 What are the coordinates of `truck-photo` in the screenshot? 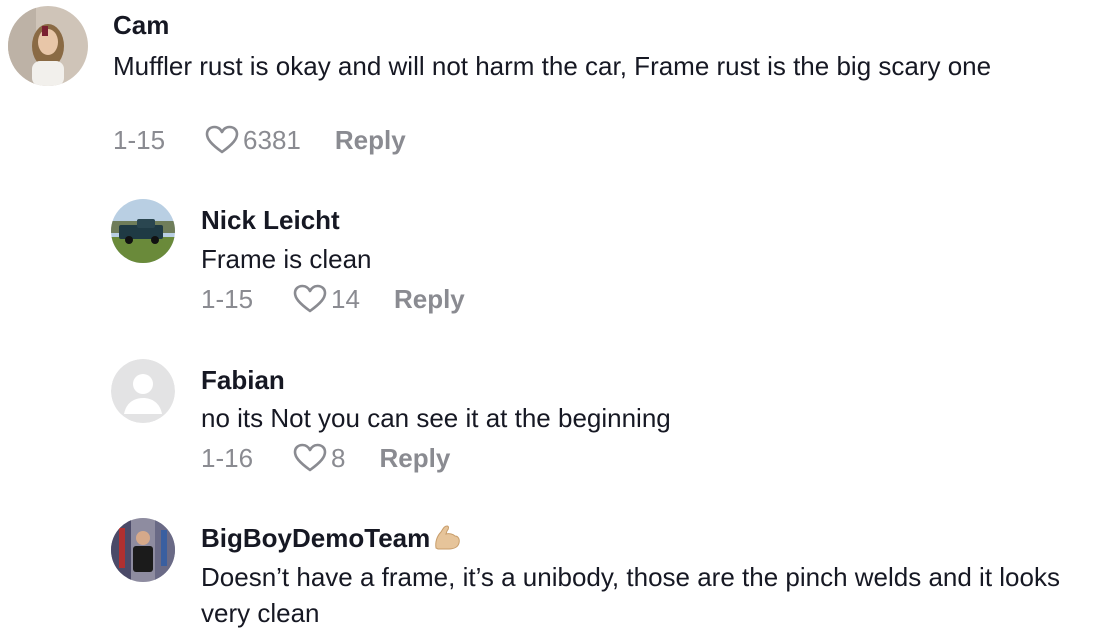 It's located at (143, 231).